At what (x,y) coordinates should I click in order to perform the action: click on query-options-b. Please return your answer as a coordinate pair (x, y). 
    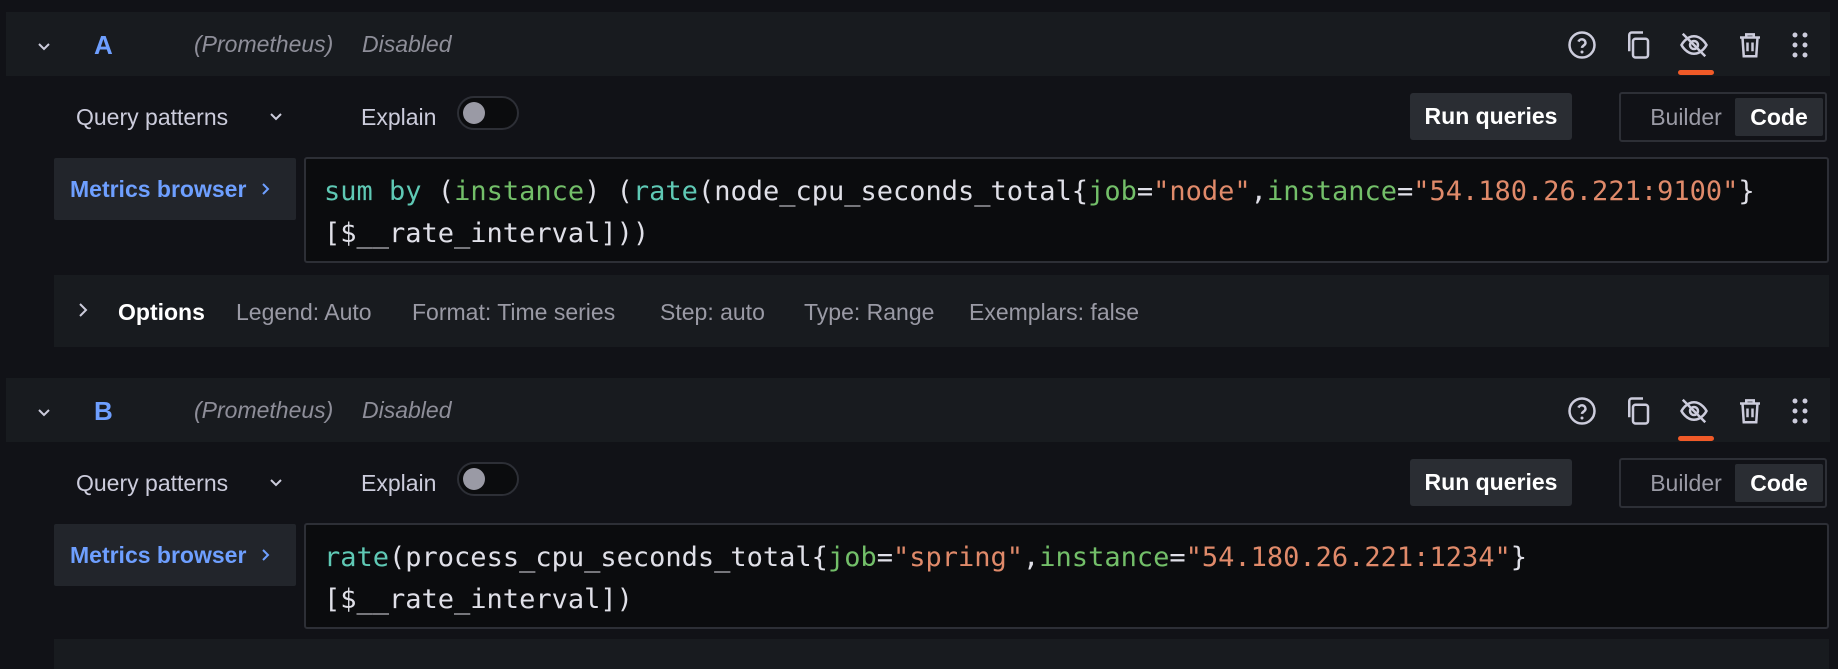
    Looking at the image, I should click on (941, 654).